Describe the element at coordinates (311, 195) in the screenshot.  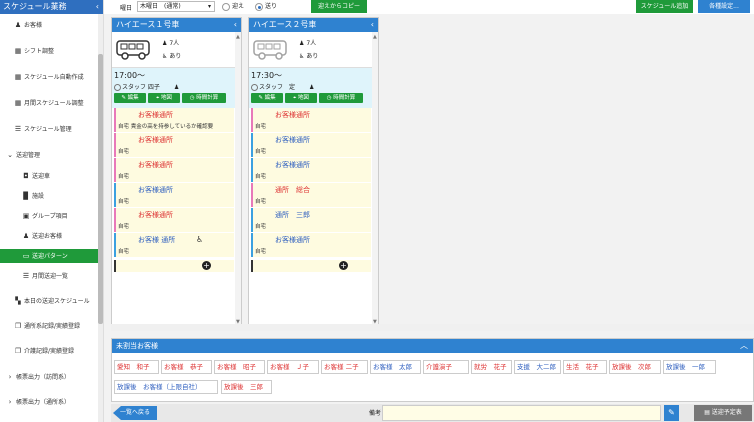
I see `stop-card: 通所 総合 自宅` at that location.